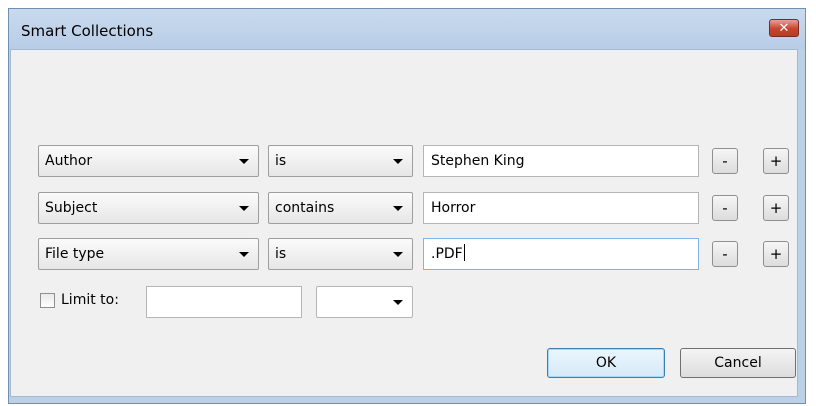  What do you see at coordinates (407, 29) in the screenshot?
I see `title-bar: Smart Collections ✕` at bounding box center [407, 29].